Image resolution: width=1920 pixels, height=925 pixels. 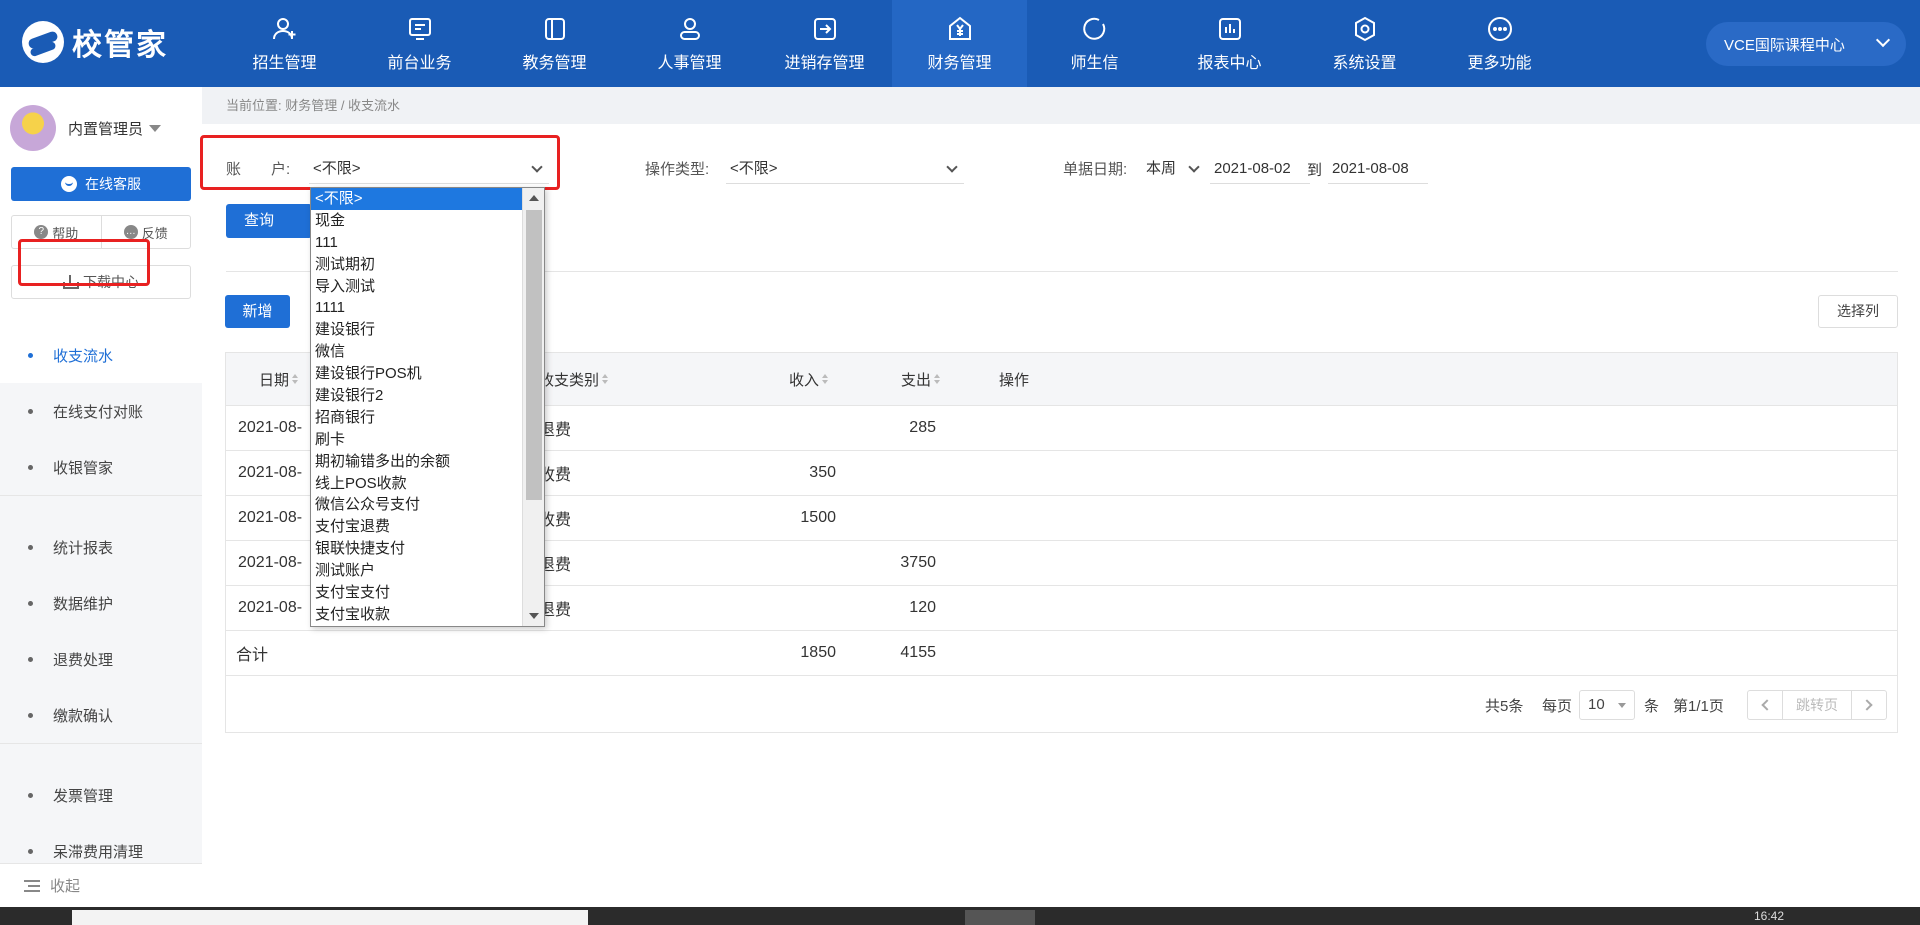 I want to click on dropdown-option: 支付宝支付, so click(x=416, y=593).